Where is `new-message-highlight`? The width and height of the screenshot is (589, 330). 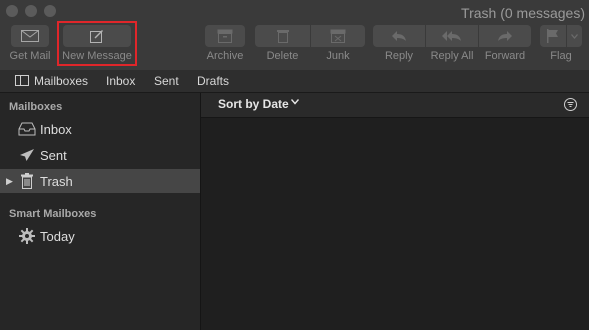
new-message-highlight is located at coordinates (97, 43).